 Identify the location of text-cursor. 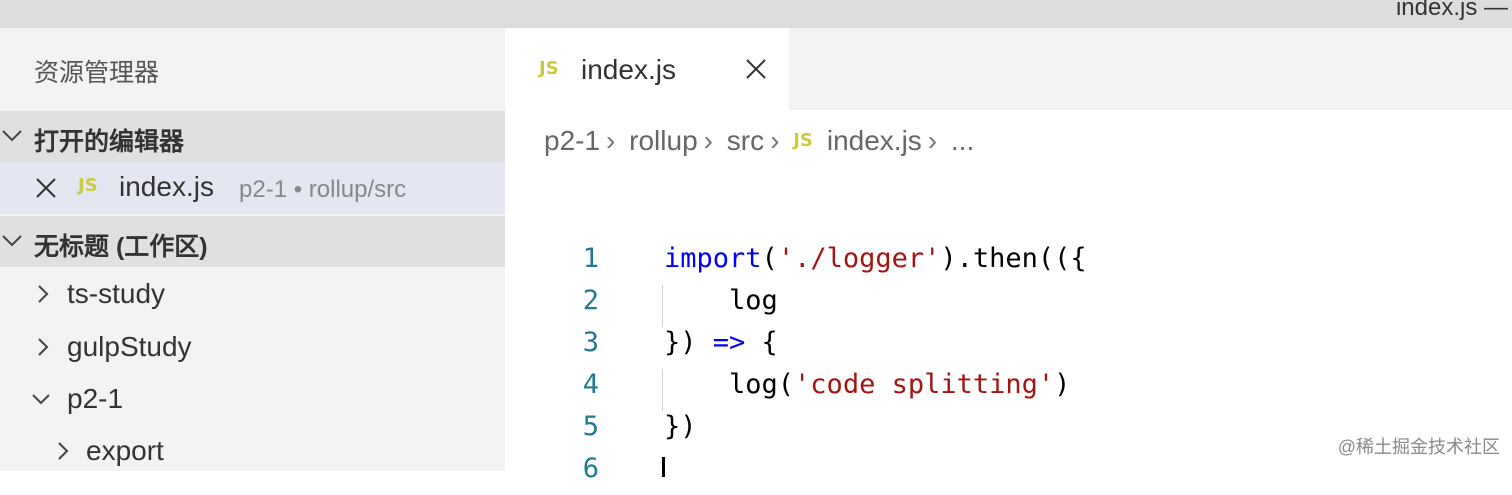
(663, 467).